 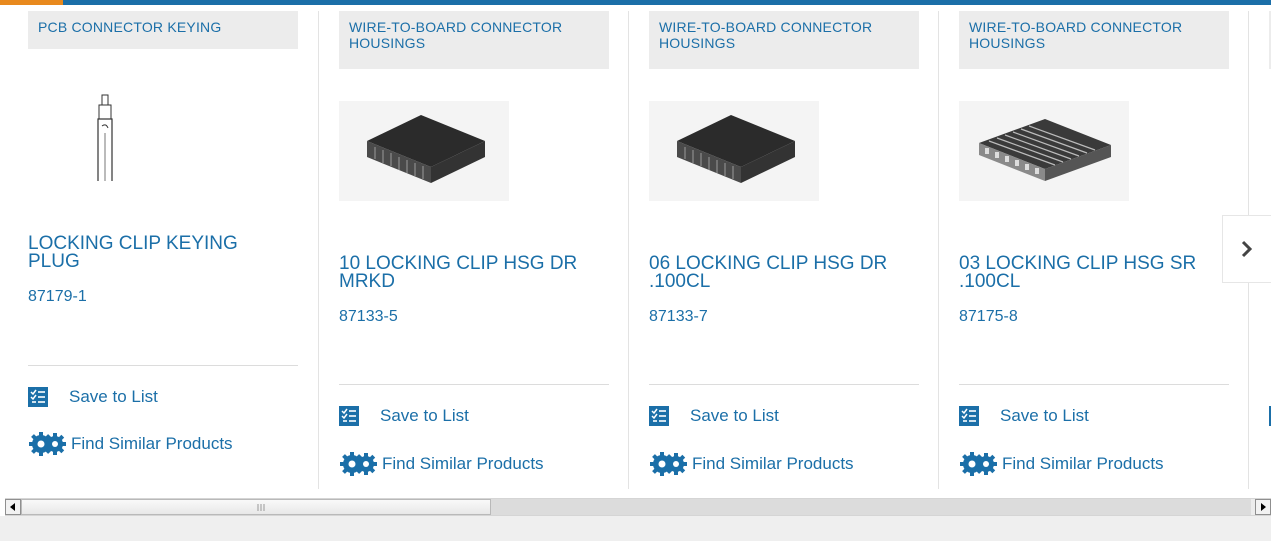 I want to click on triangle-left-icon, so click(x=12, y=507).